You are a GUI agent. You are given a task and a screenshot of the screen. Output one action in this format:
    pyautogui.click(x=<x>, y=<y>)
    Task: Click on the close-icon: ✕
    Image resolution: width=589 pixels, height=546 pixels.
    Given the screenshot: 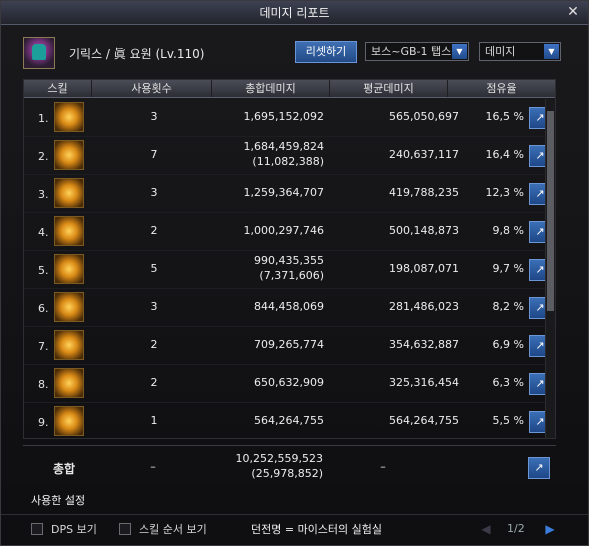 What is the action you would take?
    pyautogui.click(x=573, y=12)
    